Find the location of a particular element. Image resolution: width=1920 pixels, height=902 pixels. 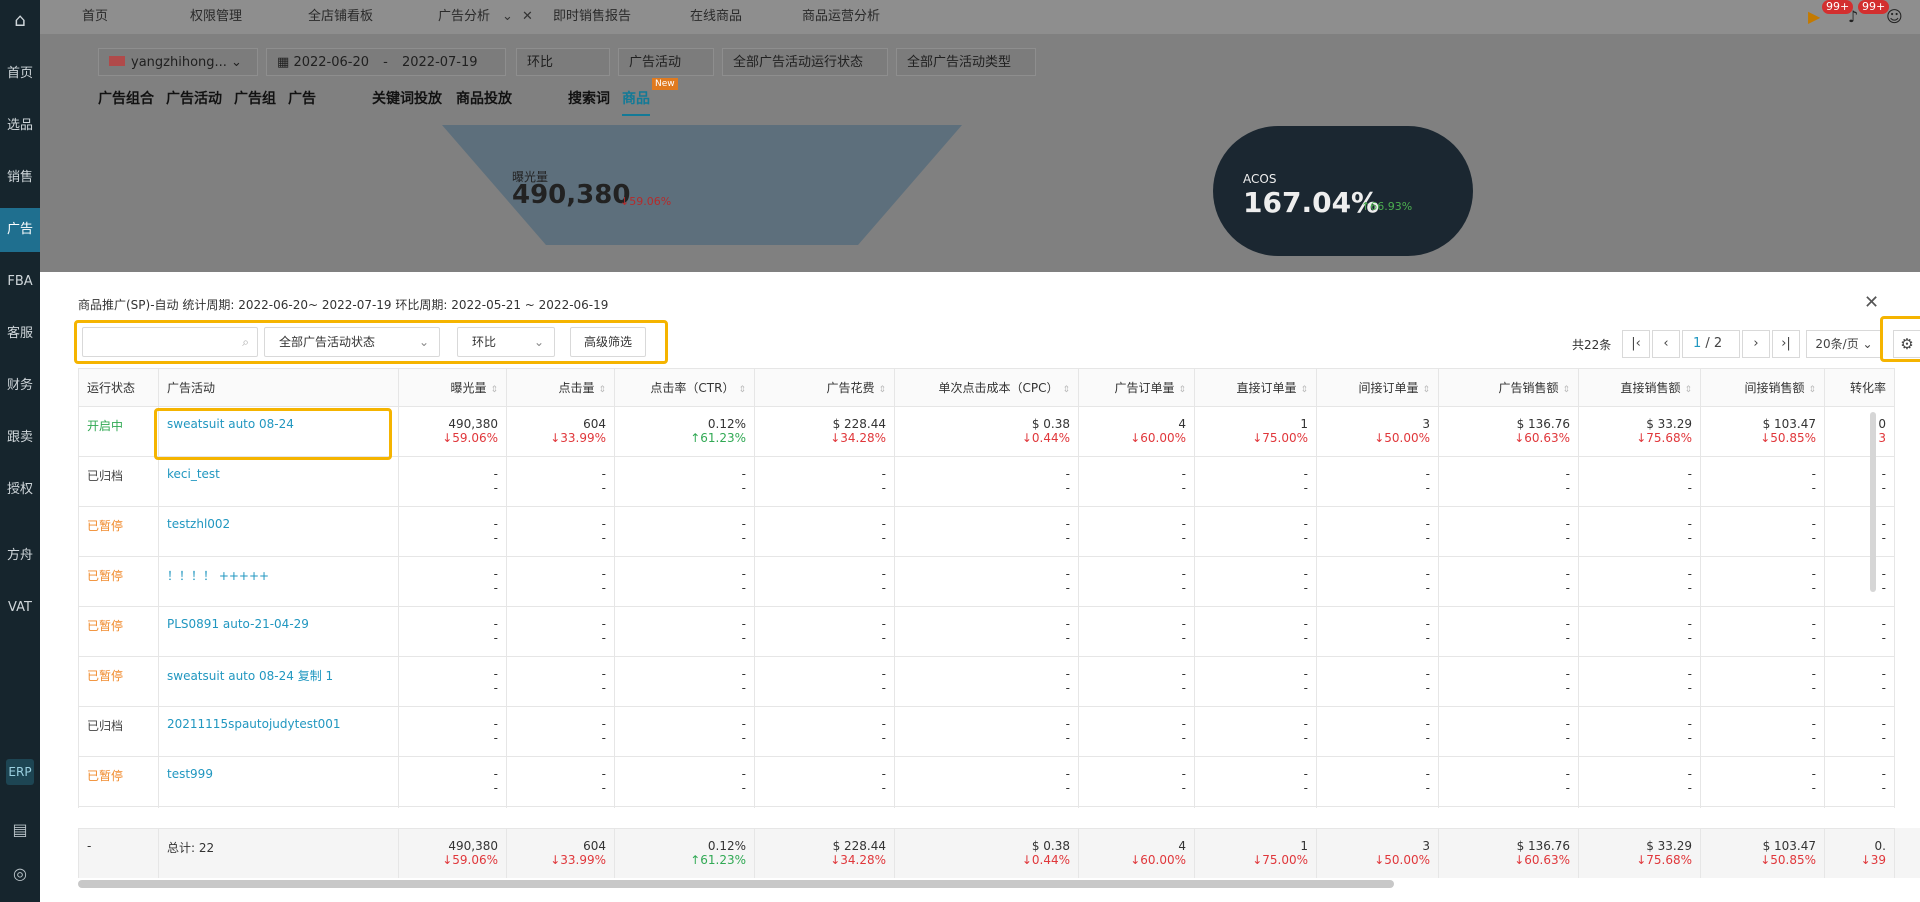

column-header: 广告活动 is located at coordinates (278, 387).